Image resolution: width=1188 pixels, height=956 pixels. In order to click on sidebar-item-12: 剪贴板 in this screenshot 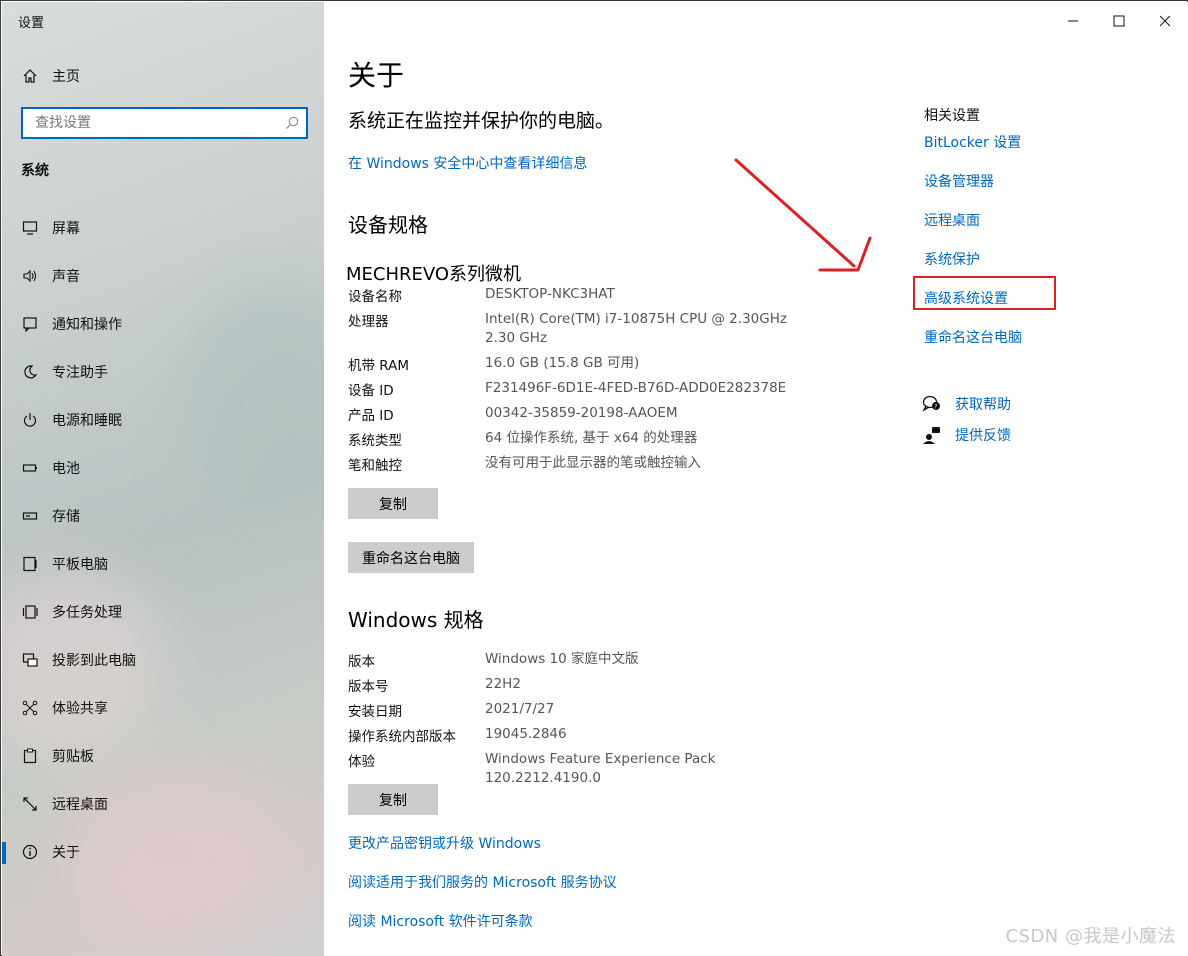, I will do `click(163, 756)`.